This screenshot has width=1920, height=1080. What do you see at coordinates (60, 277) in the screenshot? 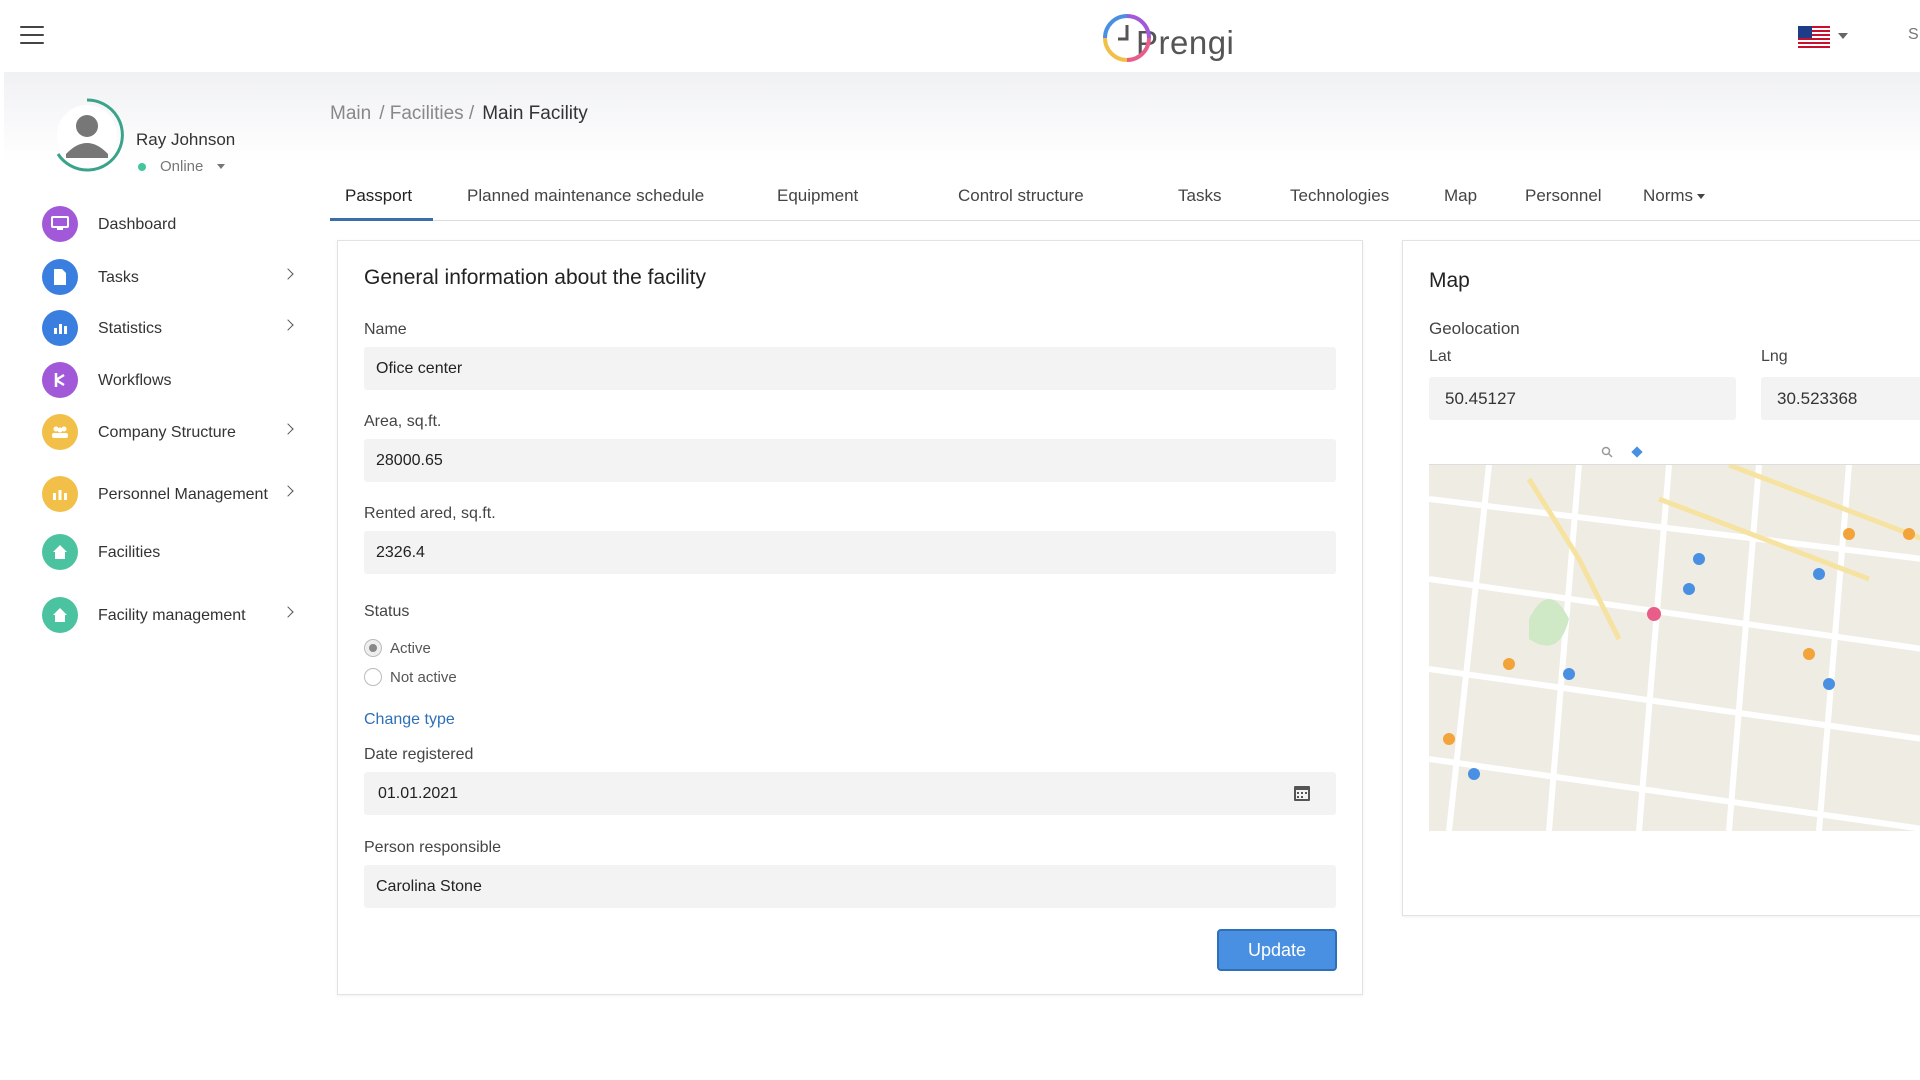
I see `document-icon` at bounding box center [60, 277].